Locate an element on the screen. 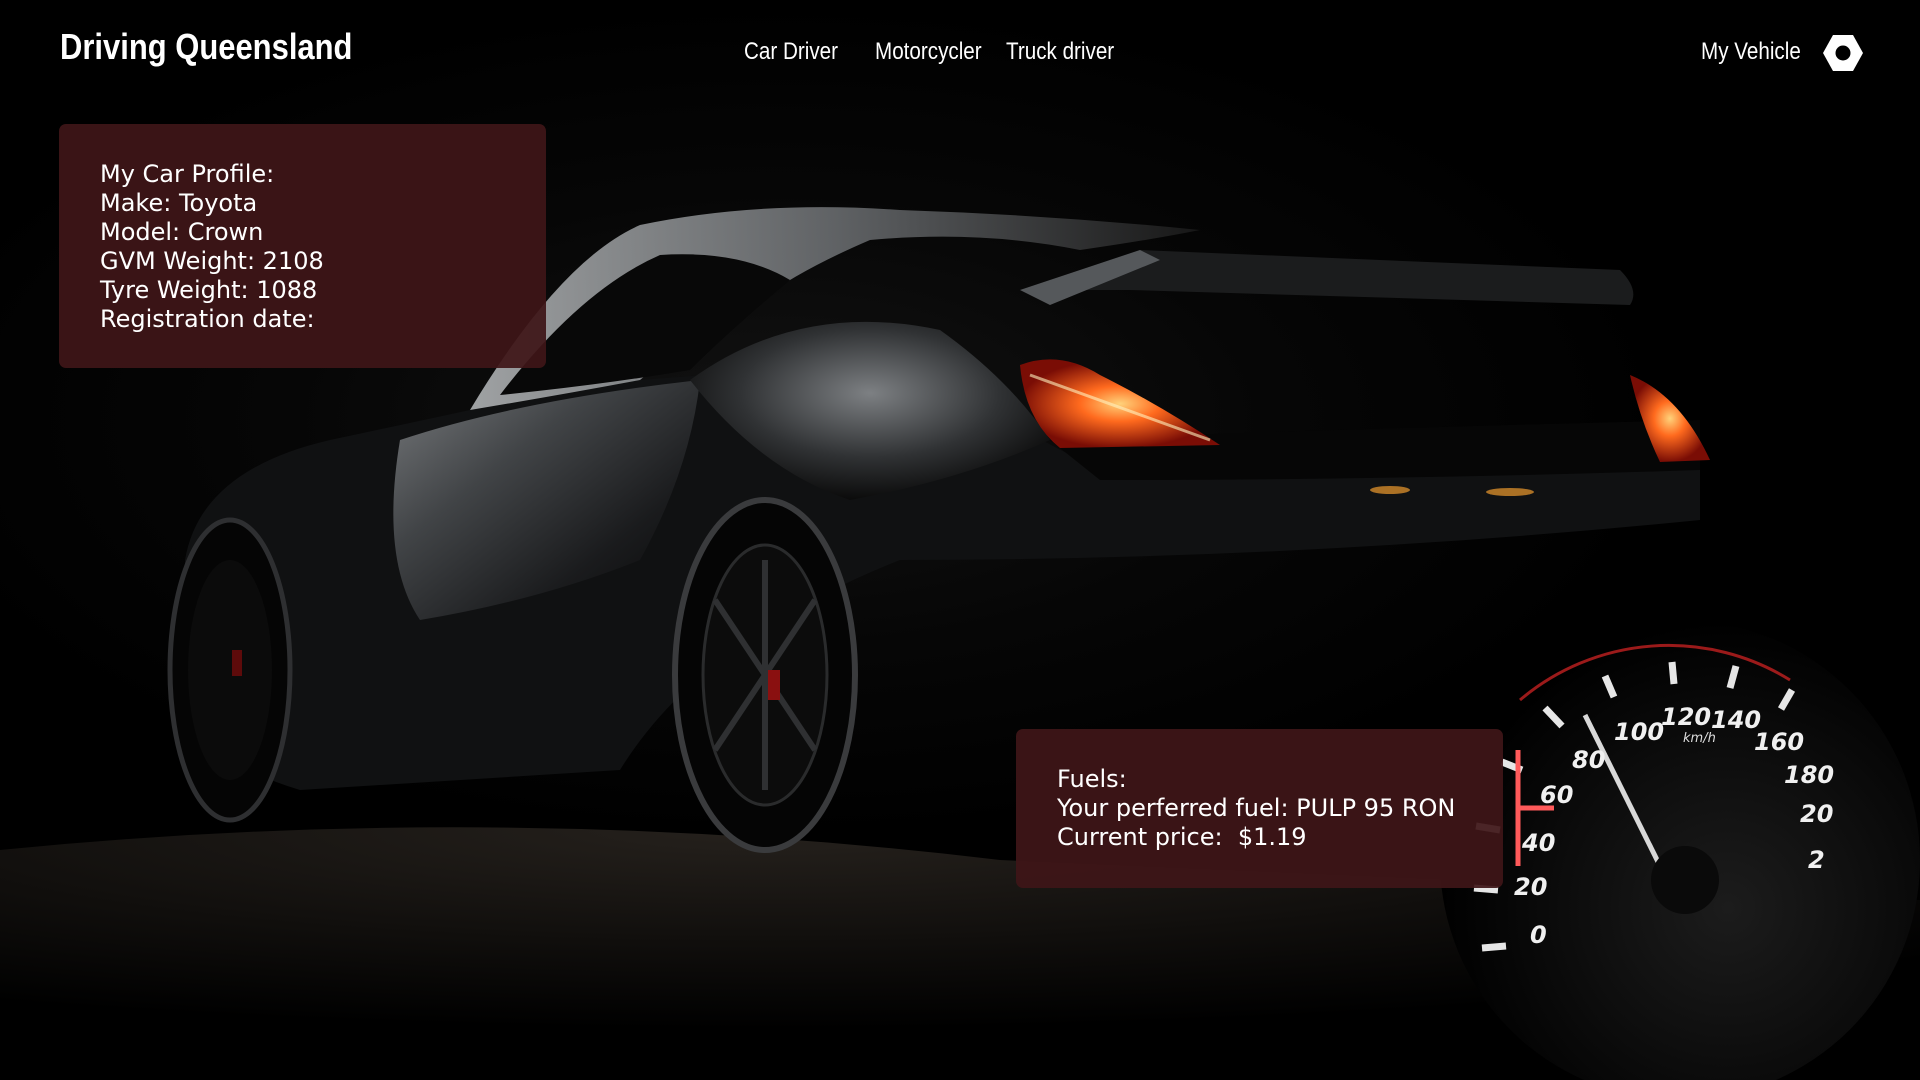 This screenshot has width=1920, height=1080. settings-button is located at coordinates (1843, 53).